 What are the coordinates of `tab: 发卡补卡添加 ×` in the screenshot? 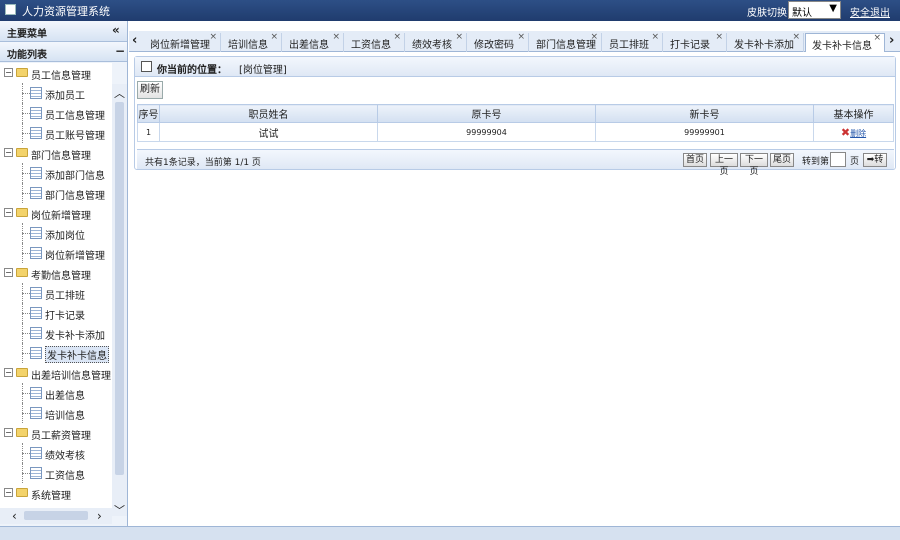 It's located at (766, 42).